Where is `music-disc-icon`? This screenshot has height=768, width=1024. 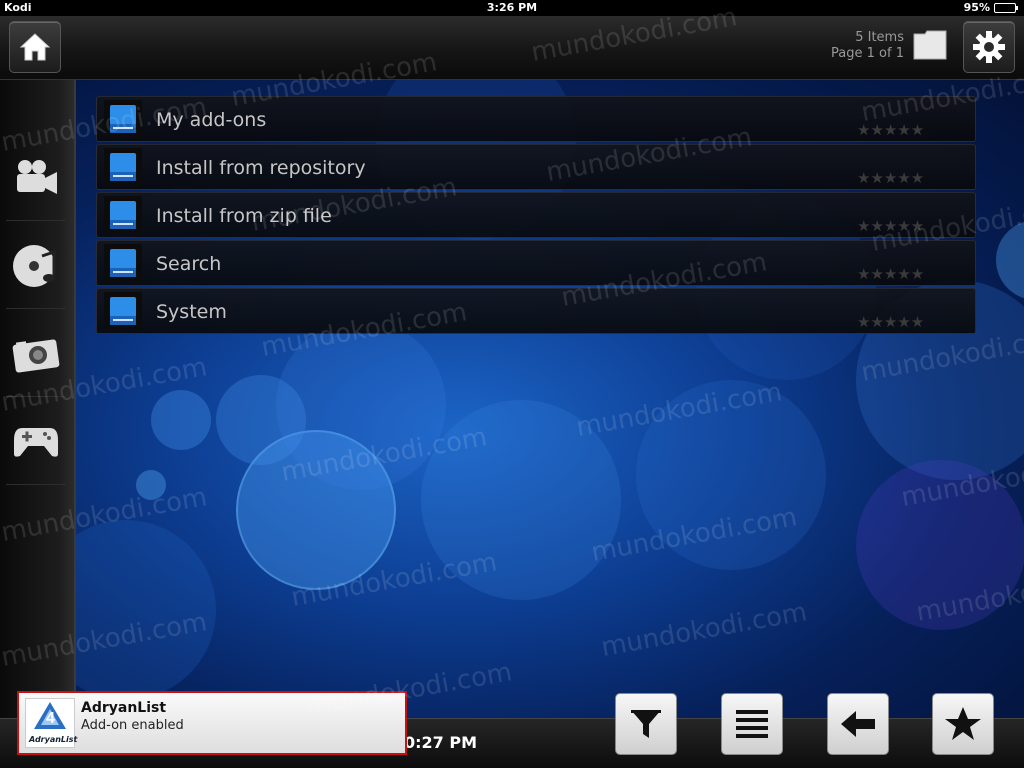
music-disc-icon is located at coordinates (34, 265).